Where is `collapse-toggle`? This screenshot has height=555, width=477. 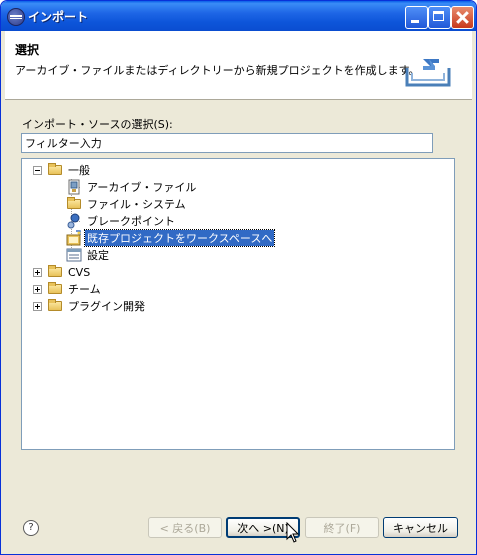 collapse-toggle is located at coordinates (37, 170).